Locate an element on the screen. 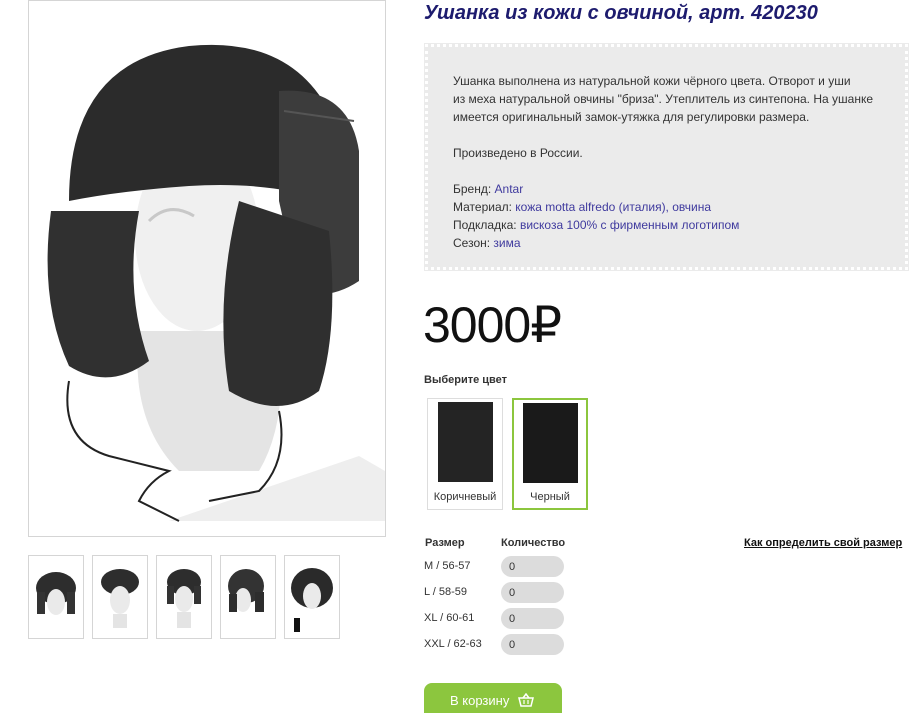 This screenshot has height=713, width=911. attribute-value: вискоза 100% с фирменным логотипом is located at coordinates (629, 225).